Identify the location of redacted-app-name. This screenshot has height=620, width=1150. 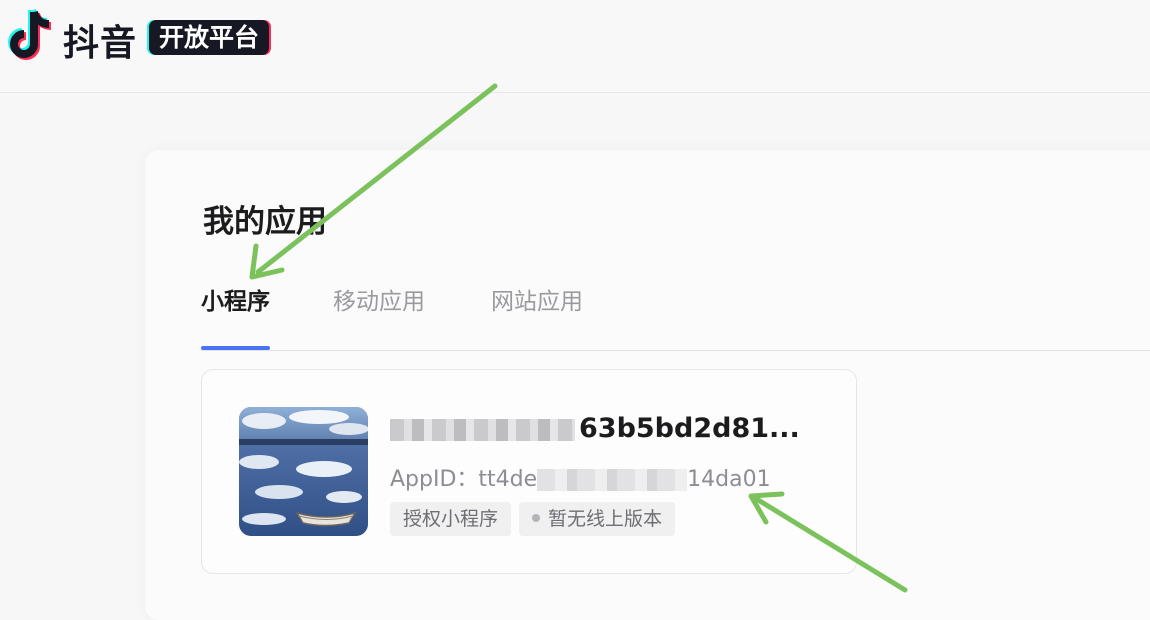
(482, 429).